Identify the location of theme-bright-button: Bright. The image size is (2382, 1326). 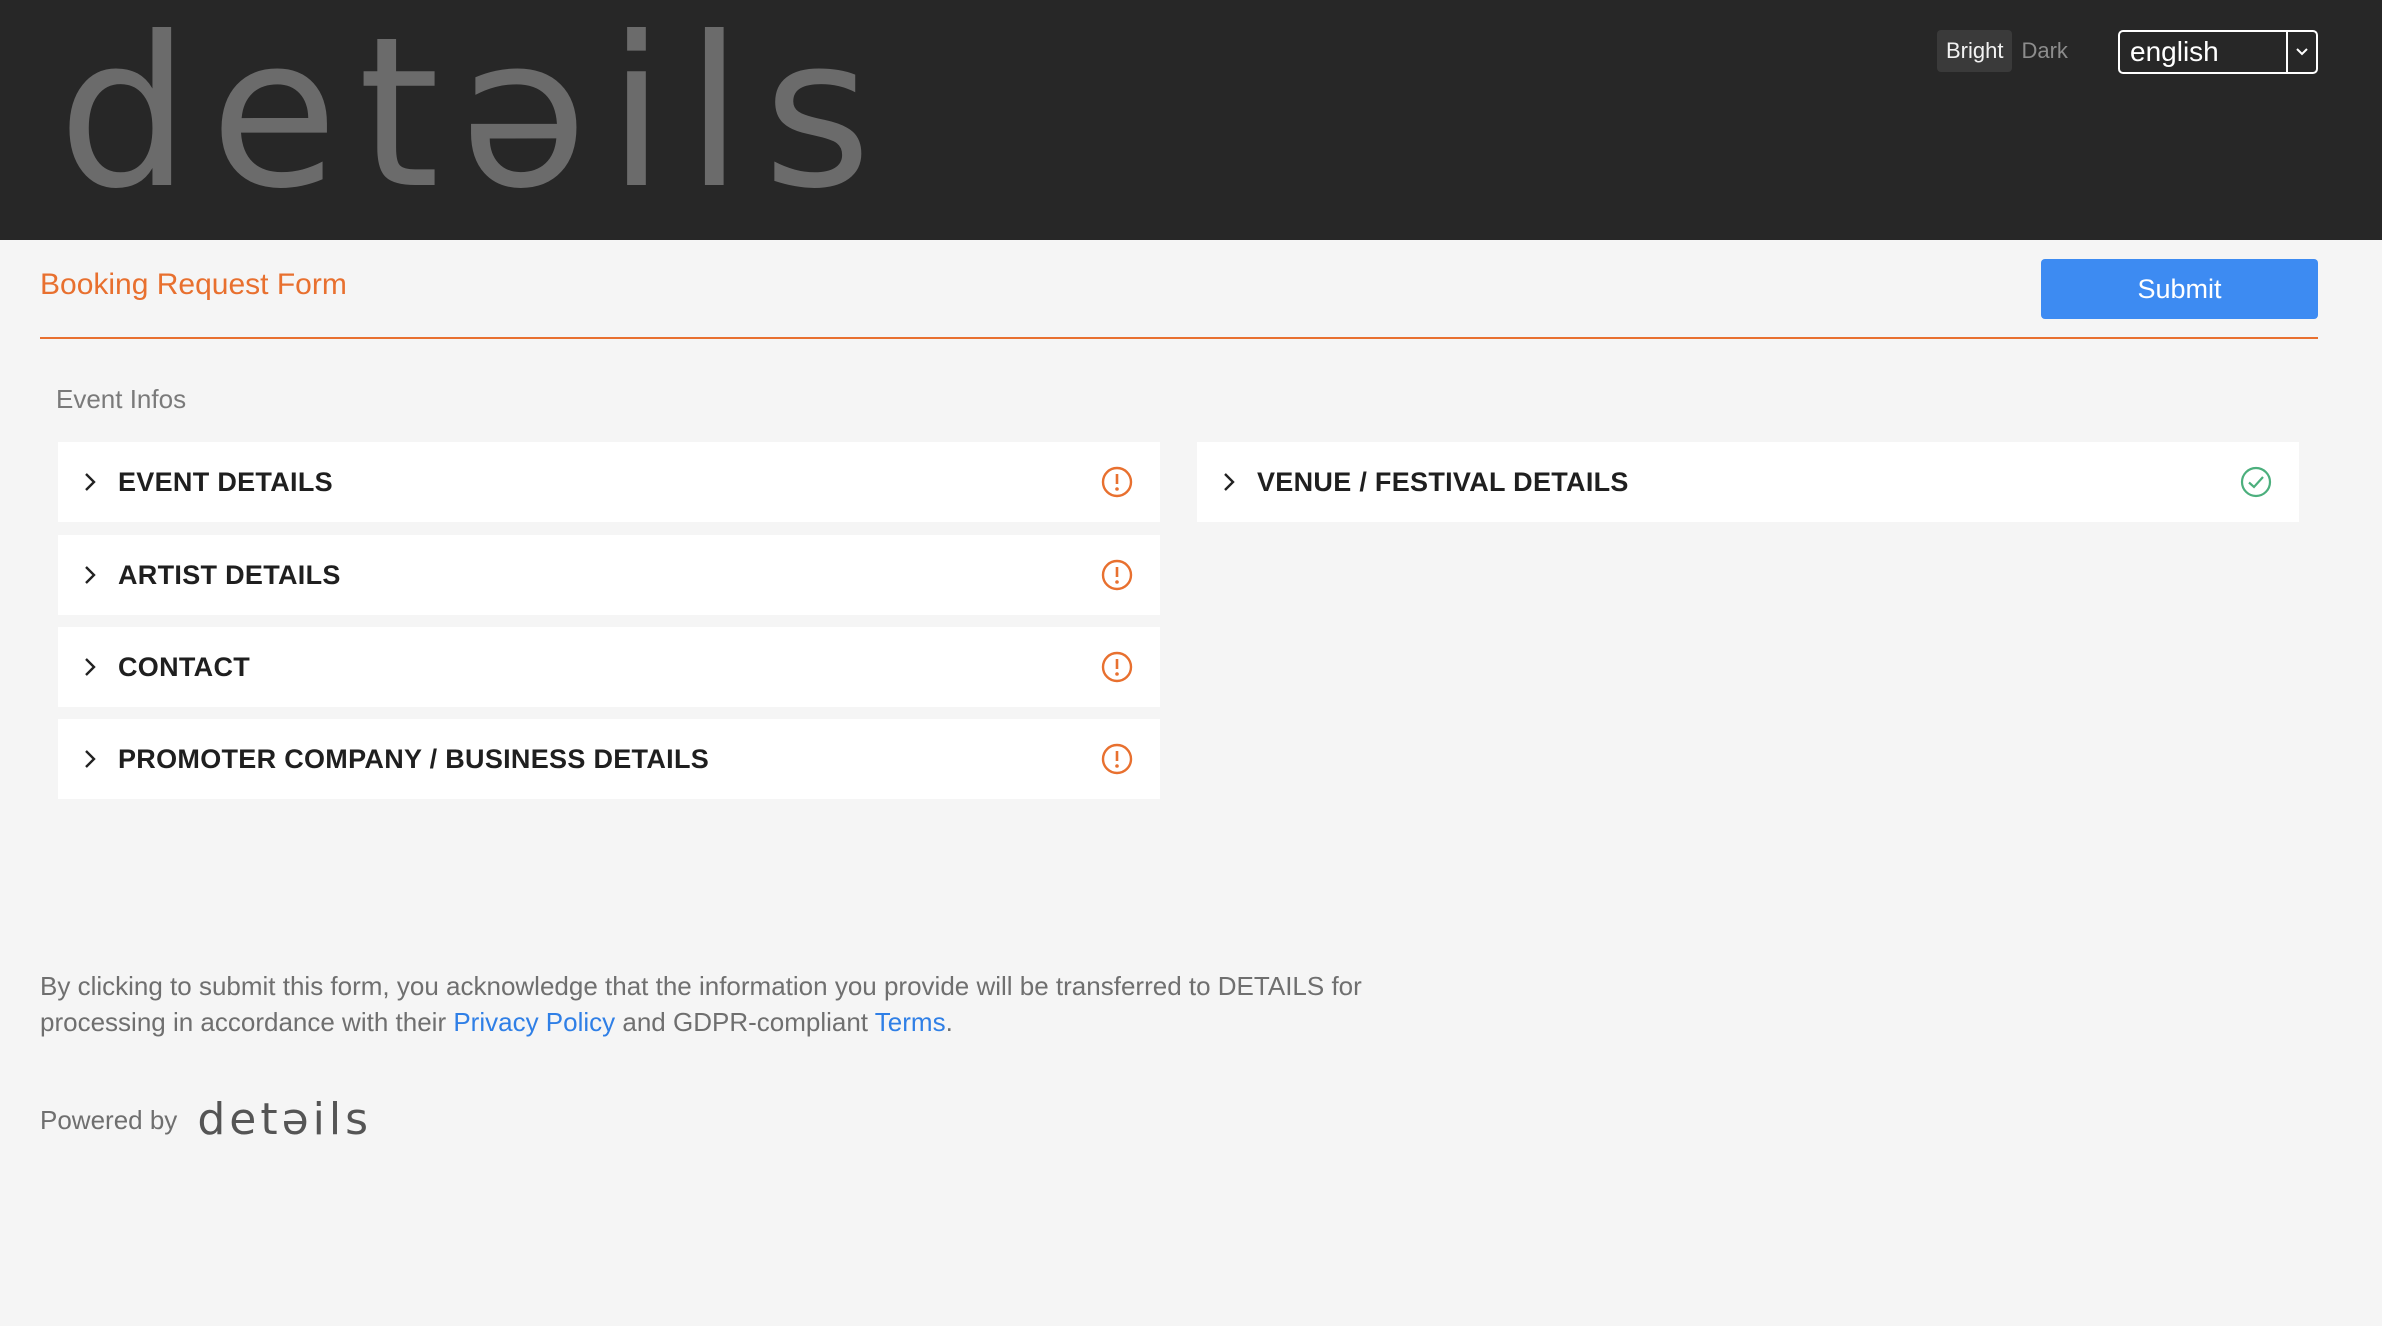
(1975, 51).